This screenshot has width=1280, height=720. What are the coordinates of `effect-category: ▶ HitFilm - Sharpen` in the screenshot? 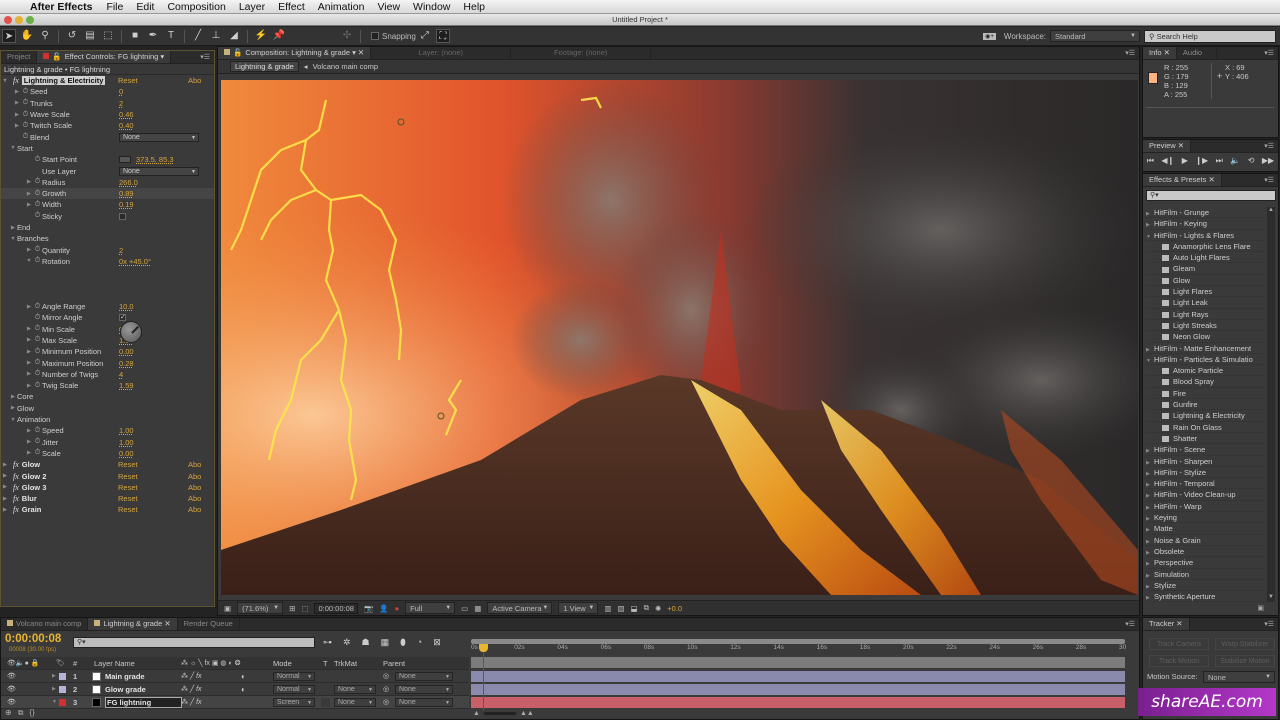 It's located at (1206, 461).